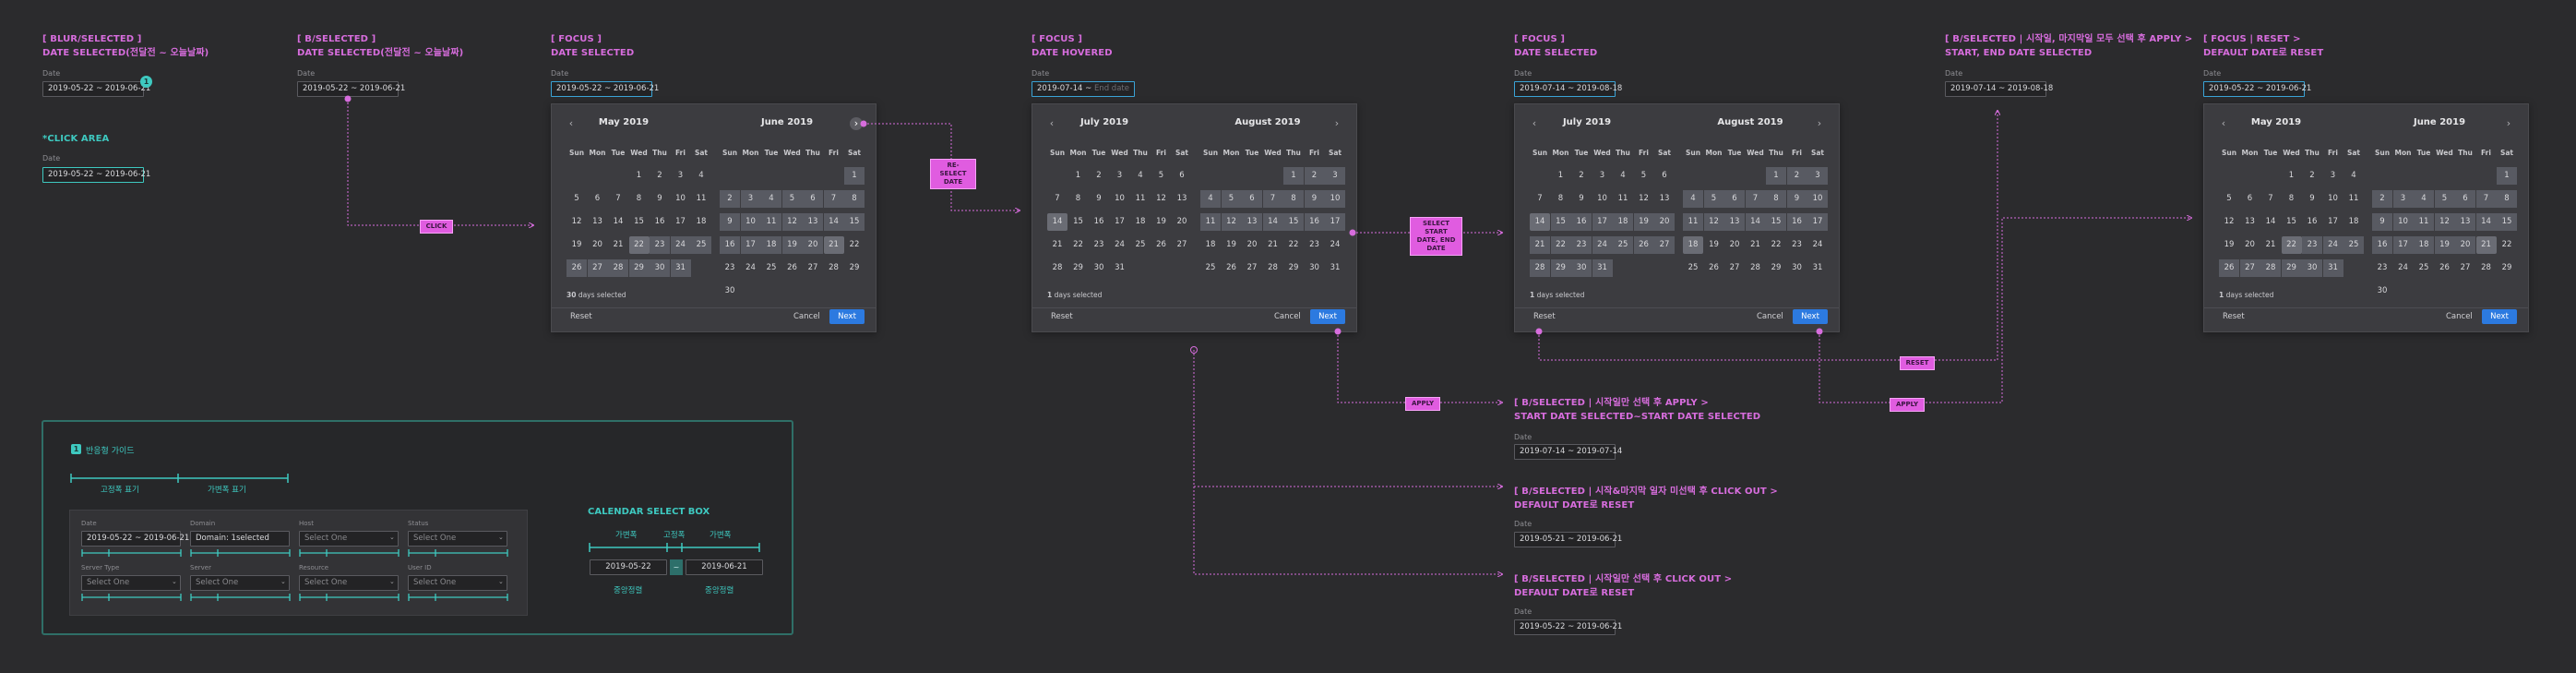 This screenshot has height=673, width=2576. What do you see at coordinates (1436, 236) in the screenshot?
I see `select-start-end-tag: SELECT START DATE, END DATE` at bounding box center [1436, 236].